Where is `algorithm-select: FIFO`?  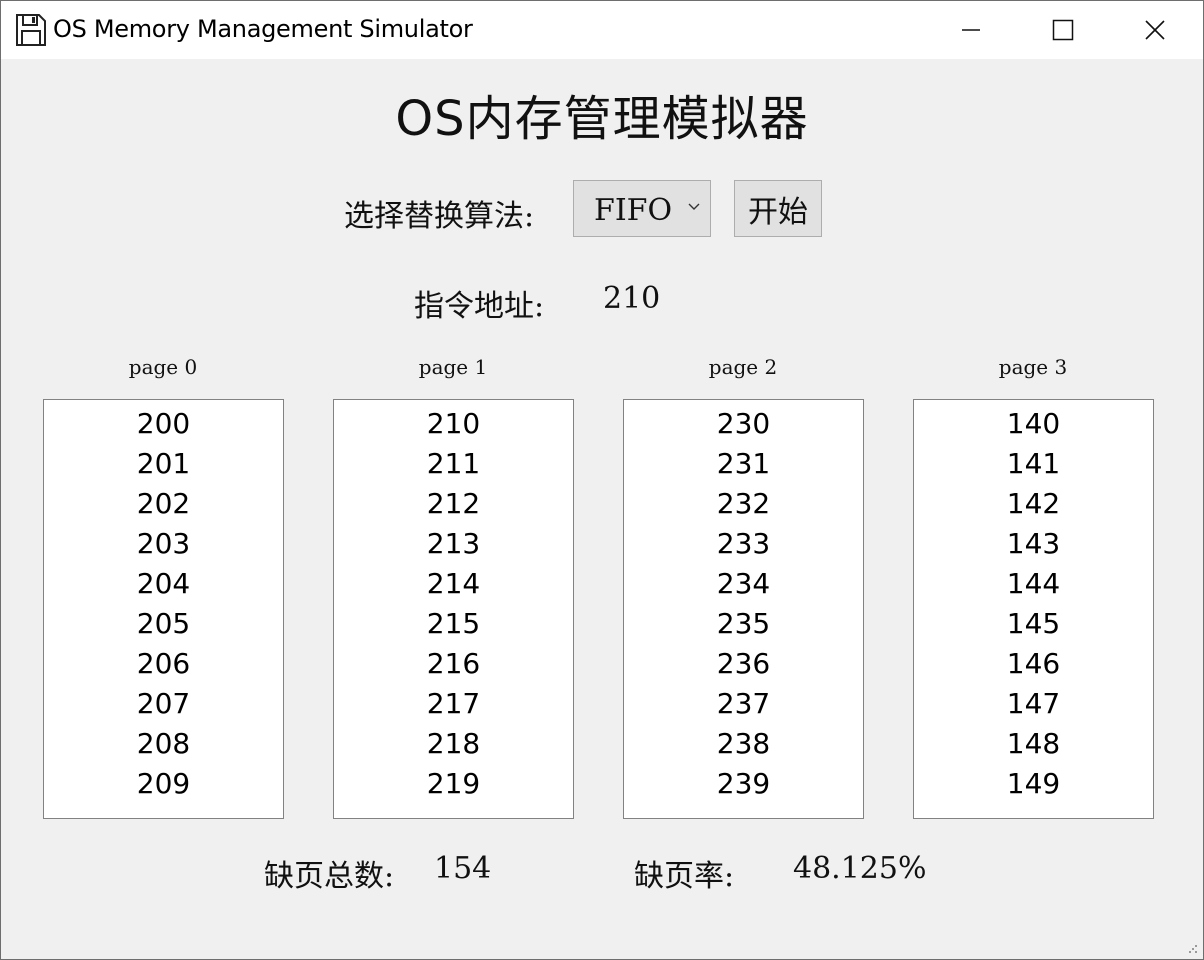 algorithm-select: FIFO is located at coordinates (642, 208).